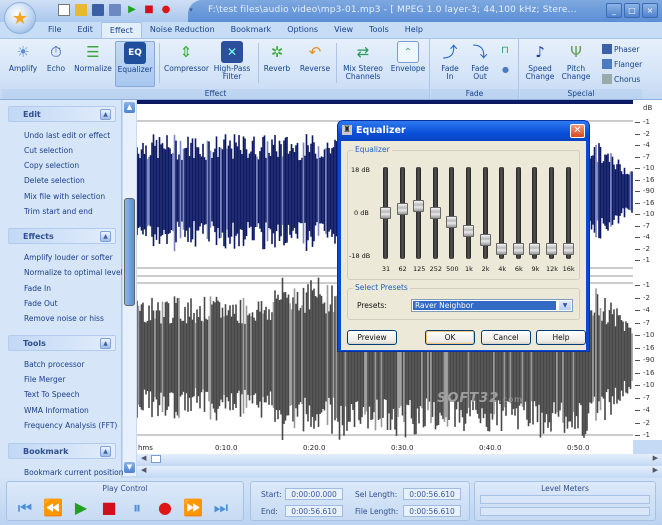  What do you see at coordinates (650, 10) in the screenshot?
I see `close-button: ×` at bounding box center [650, 10].